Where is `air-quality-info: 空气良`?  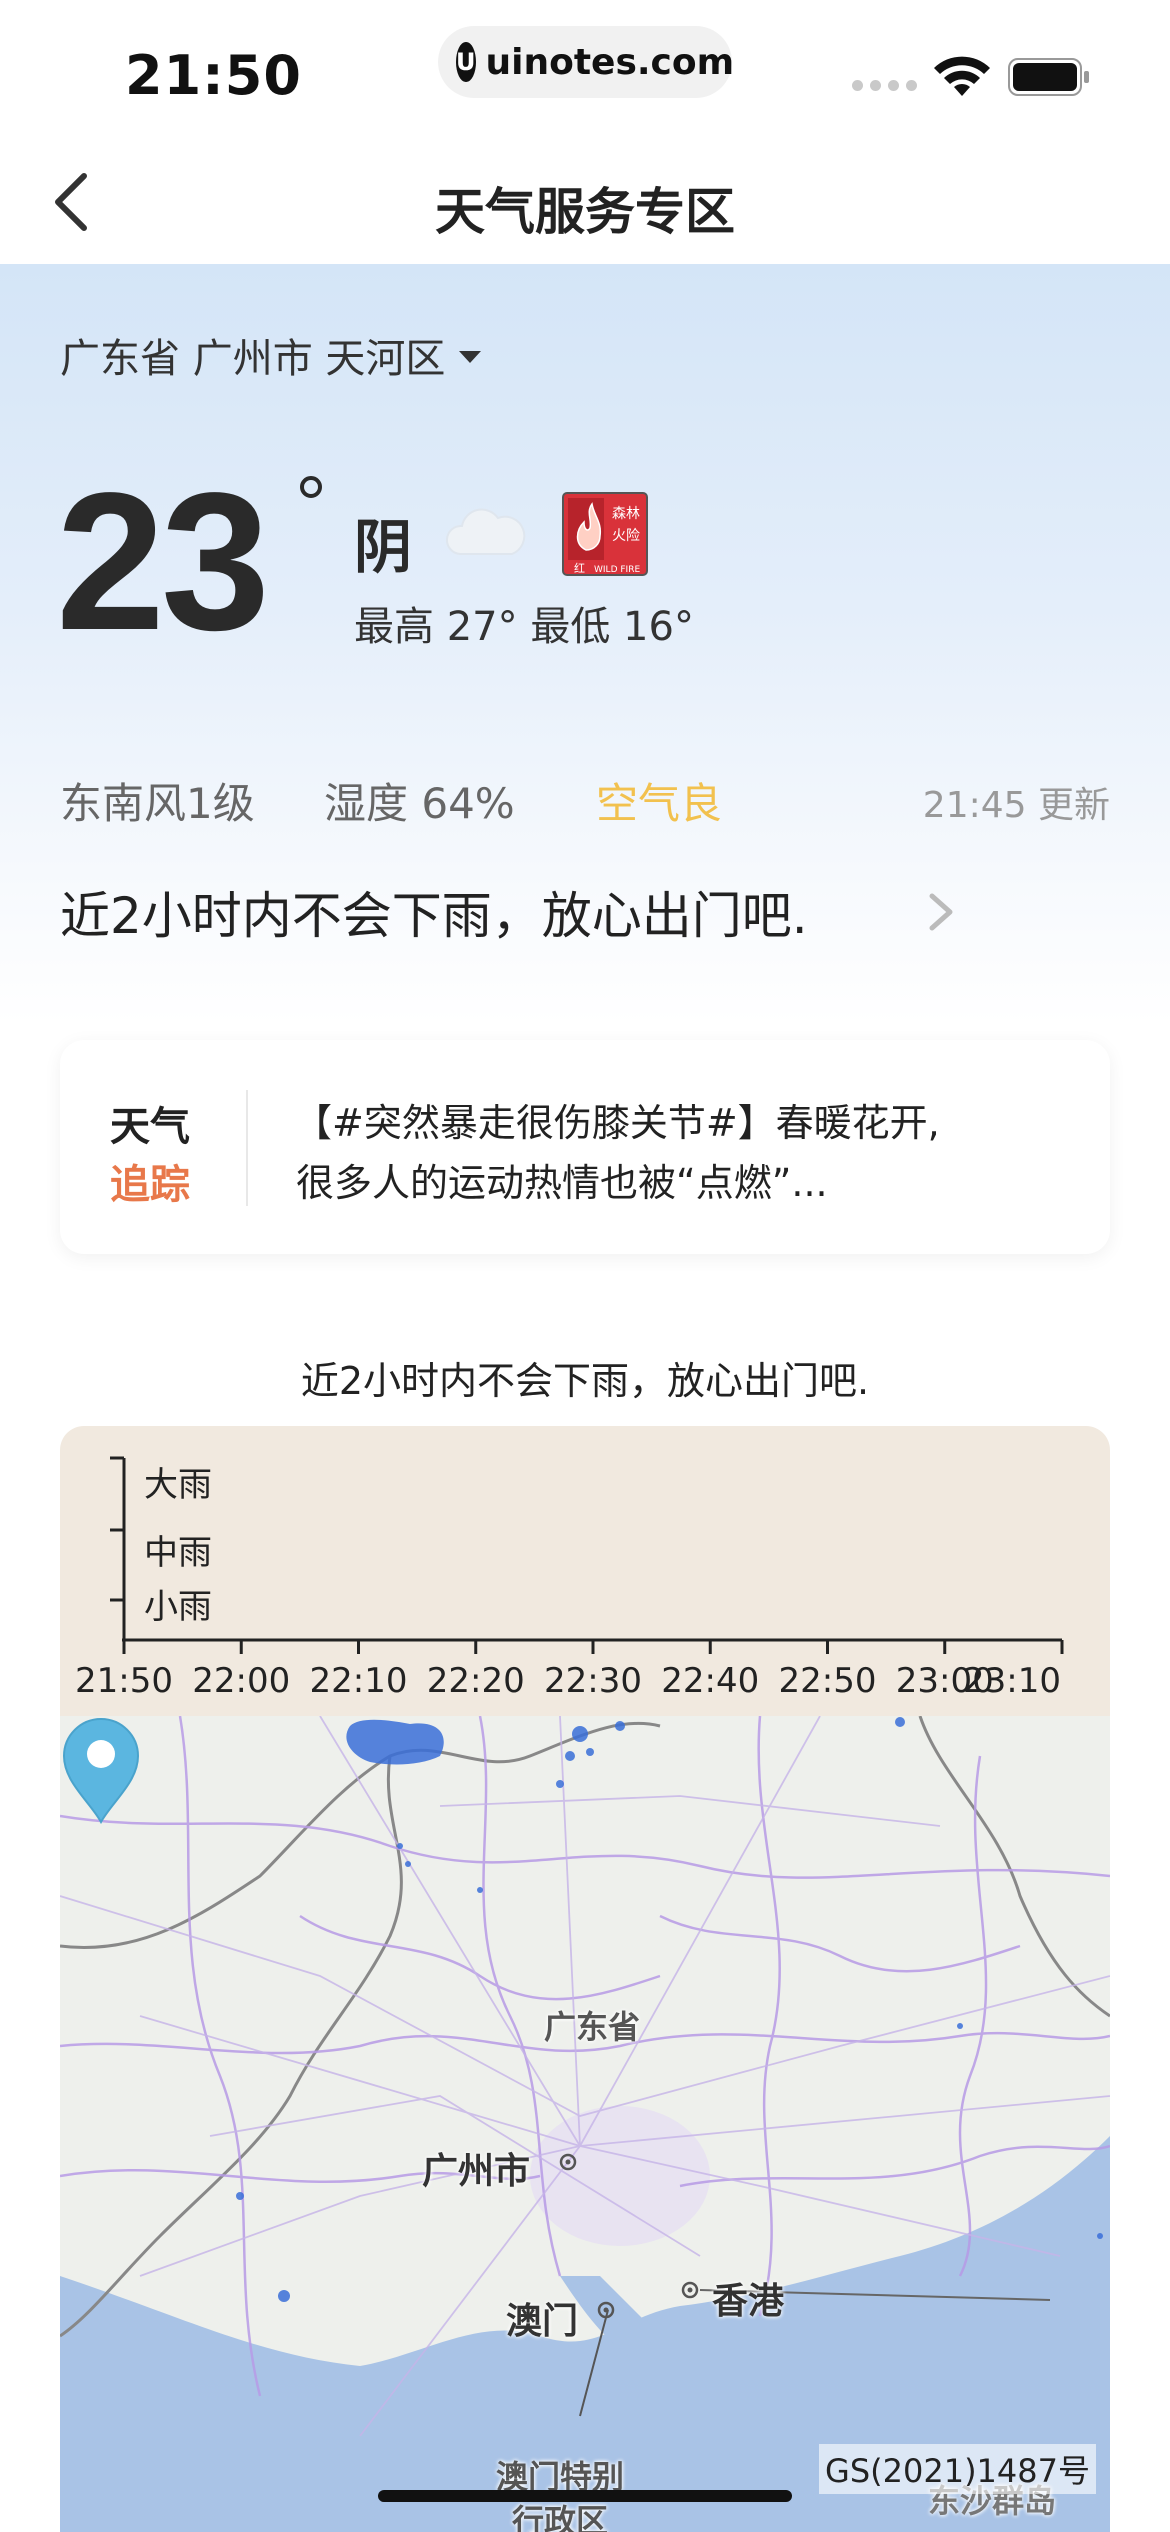
air-quality-info: 空气良 is located at coordinates (659, 800).